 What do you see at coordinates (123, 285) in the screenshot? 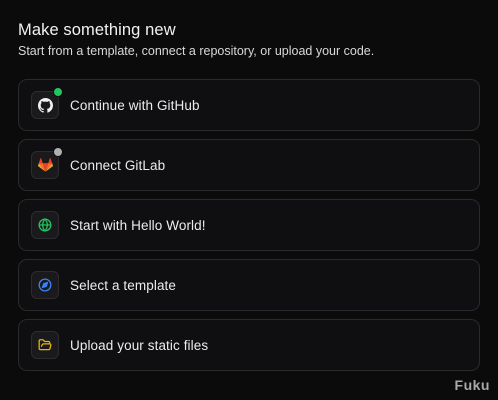
I see `option-label: Select a template` at bounding box center [123, 285].